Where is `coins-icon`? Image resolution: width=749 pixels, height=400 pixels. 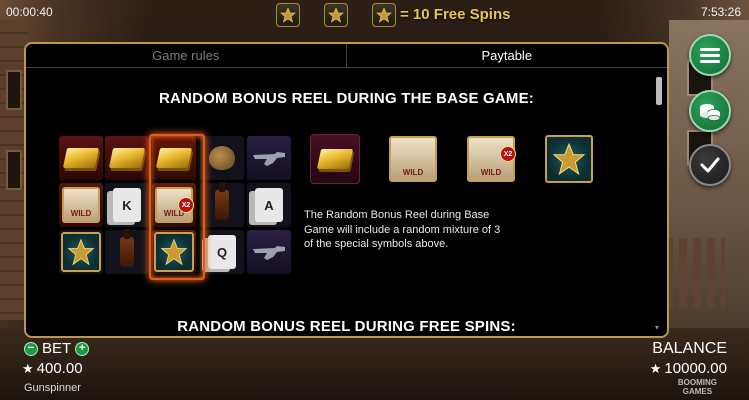
coins-icon is located at coordinates (710, 112).